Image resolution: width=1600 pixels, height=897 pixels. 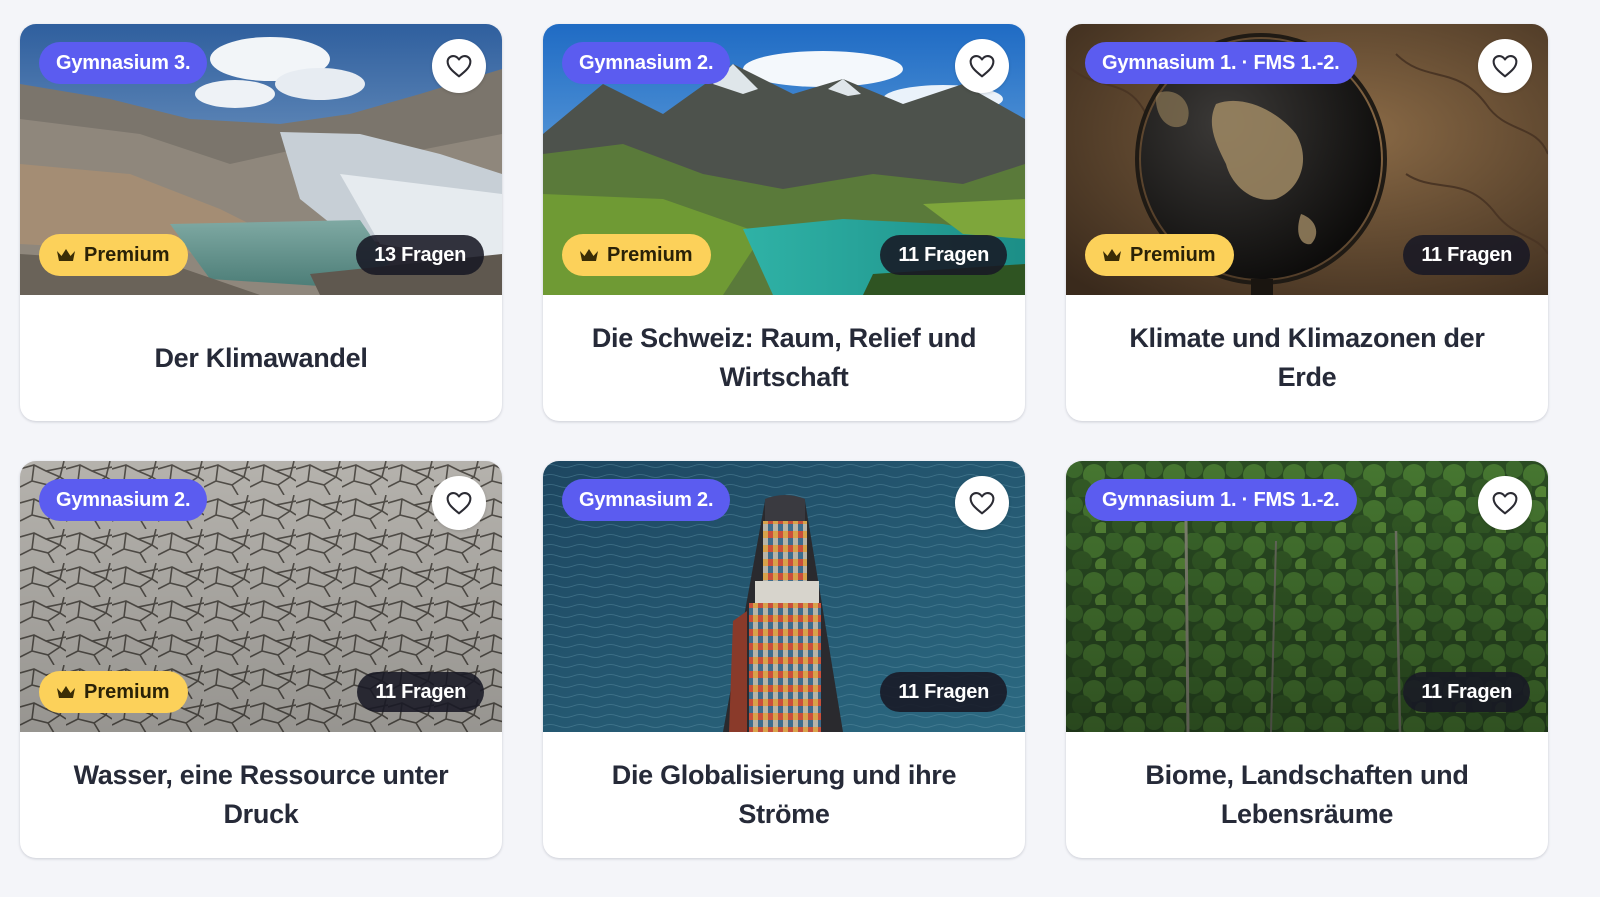 I want to click on question-count-badge: 13 Fragen, so click(x=420, y=255).